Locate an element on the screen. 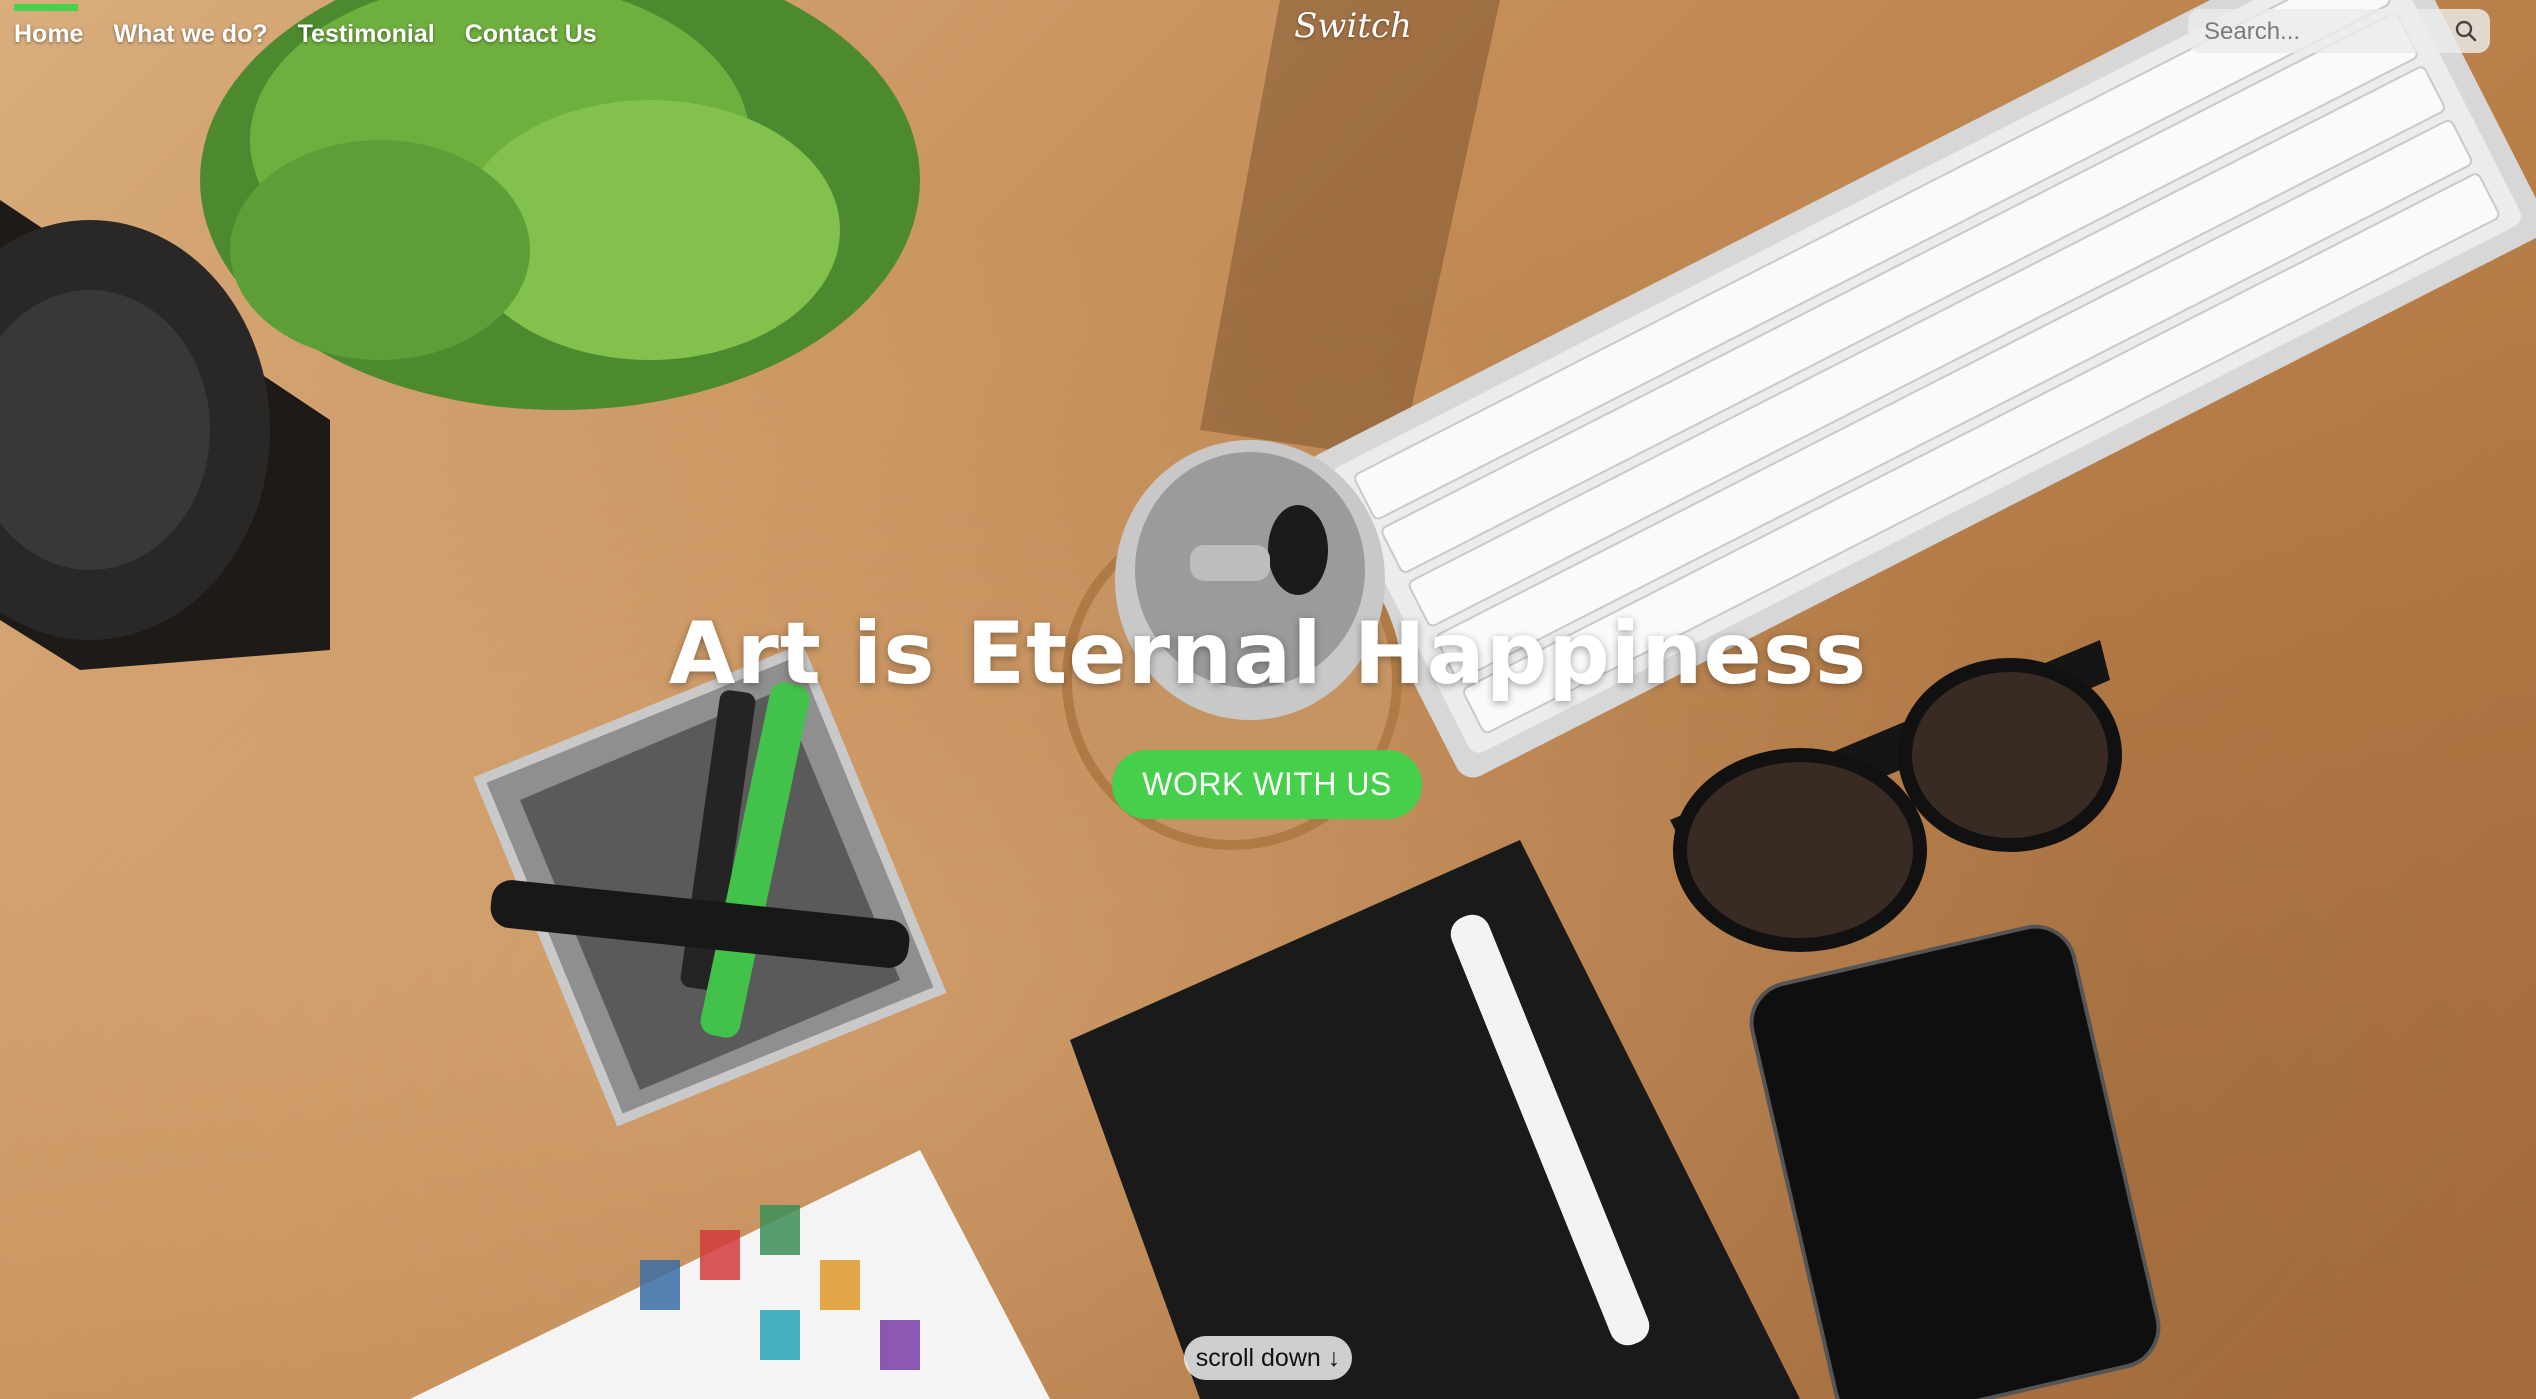  nav-item-contact-us: Contact Us is located at coordinates (531, 24).